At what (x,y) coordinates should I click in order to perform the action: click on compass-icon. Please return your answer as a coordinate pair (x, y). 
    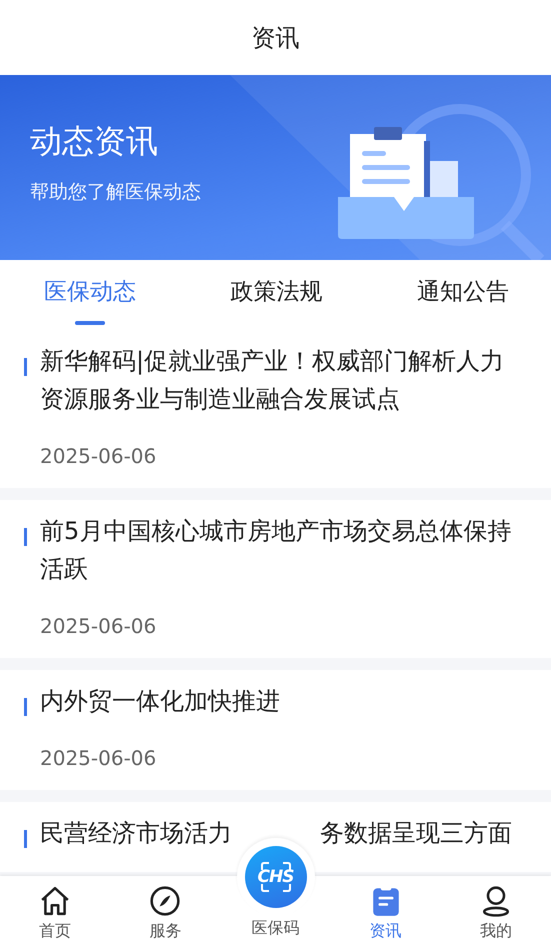
    Looking at the image, I should click on (165, 901).